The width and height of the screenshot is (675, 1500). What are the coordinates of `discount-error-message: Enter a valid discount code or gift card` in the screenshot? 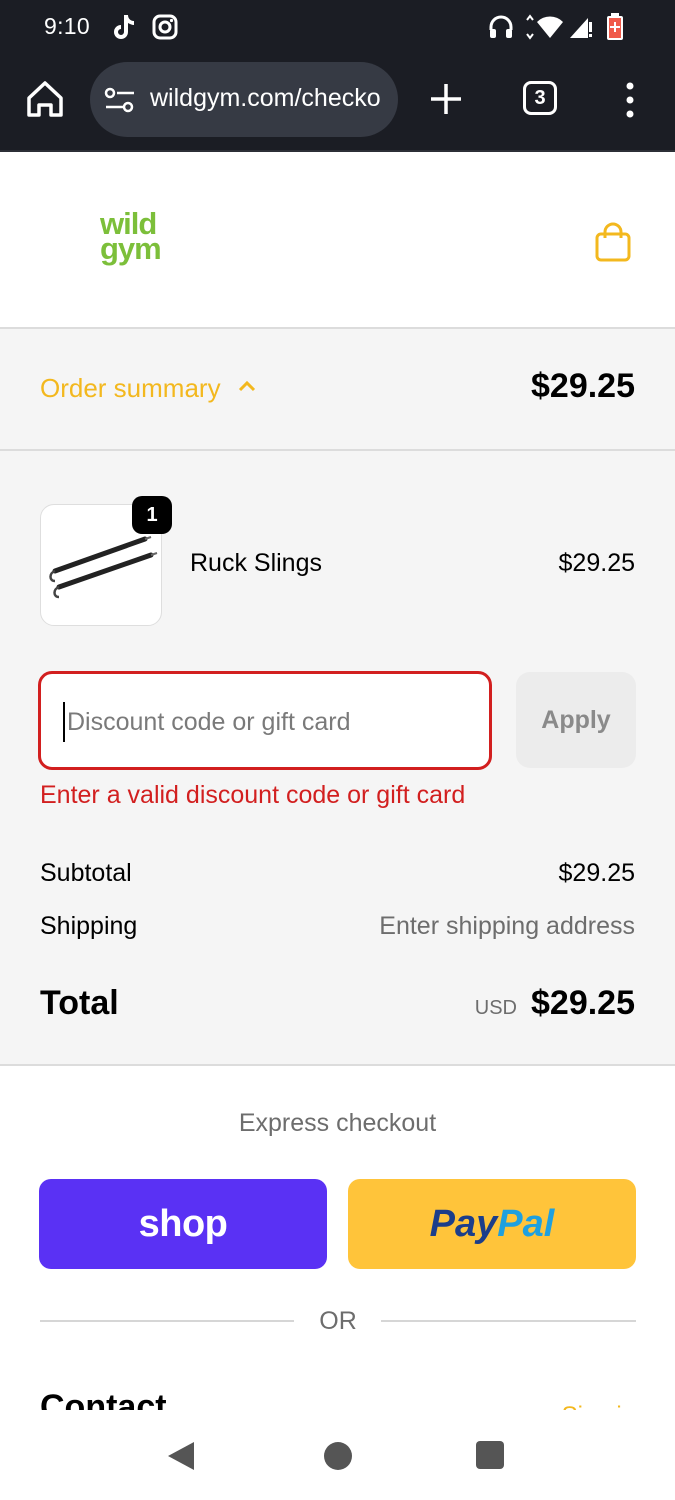 It's located at (253, 795).